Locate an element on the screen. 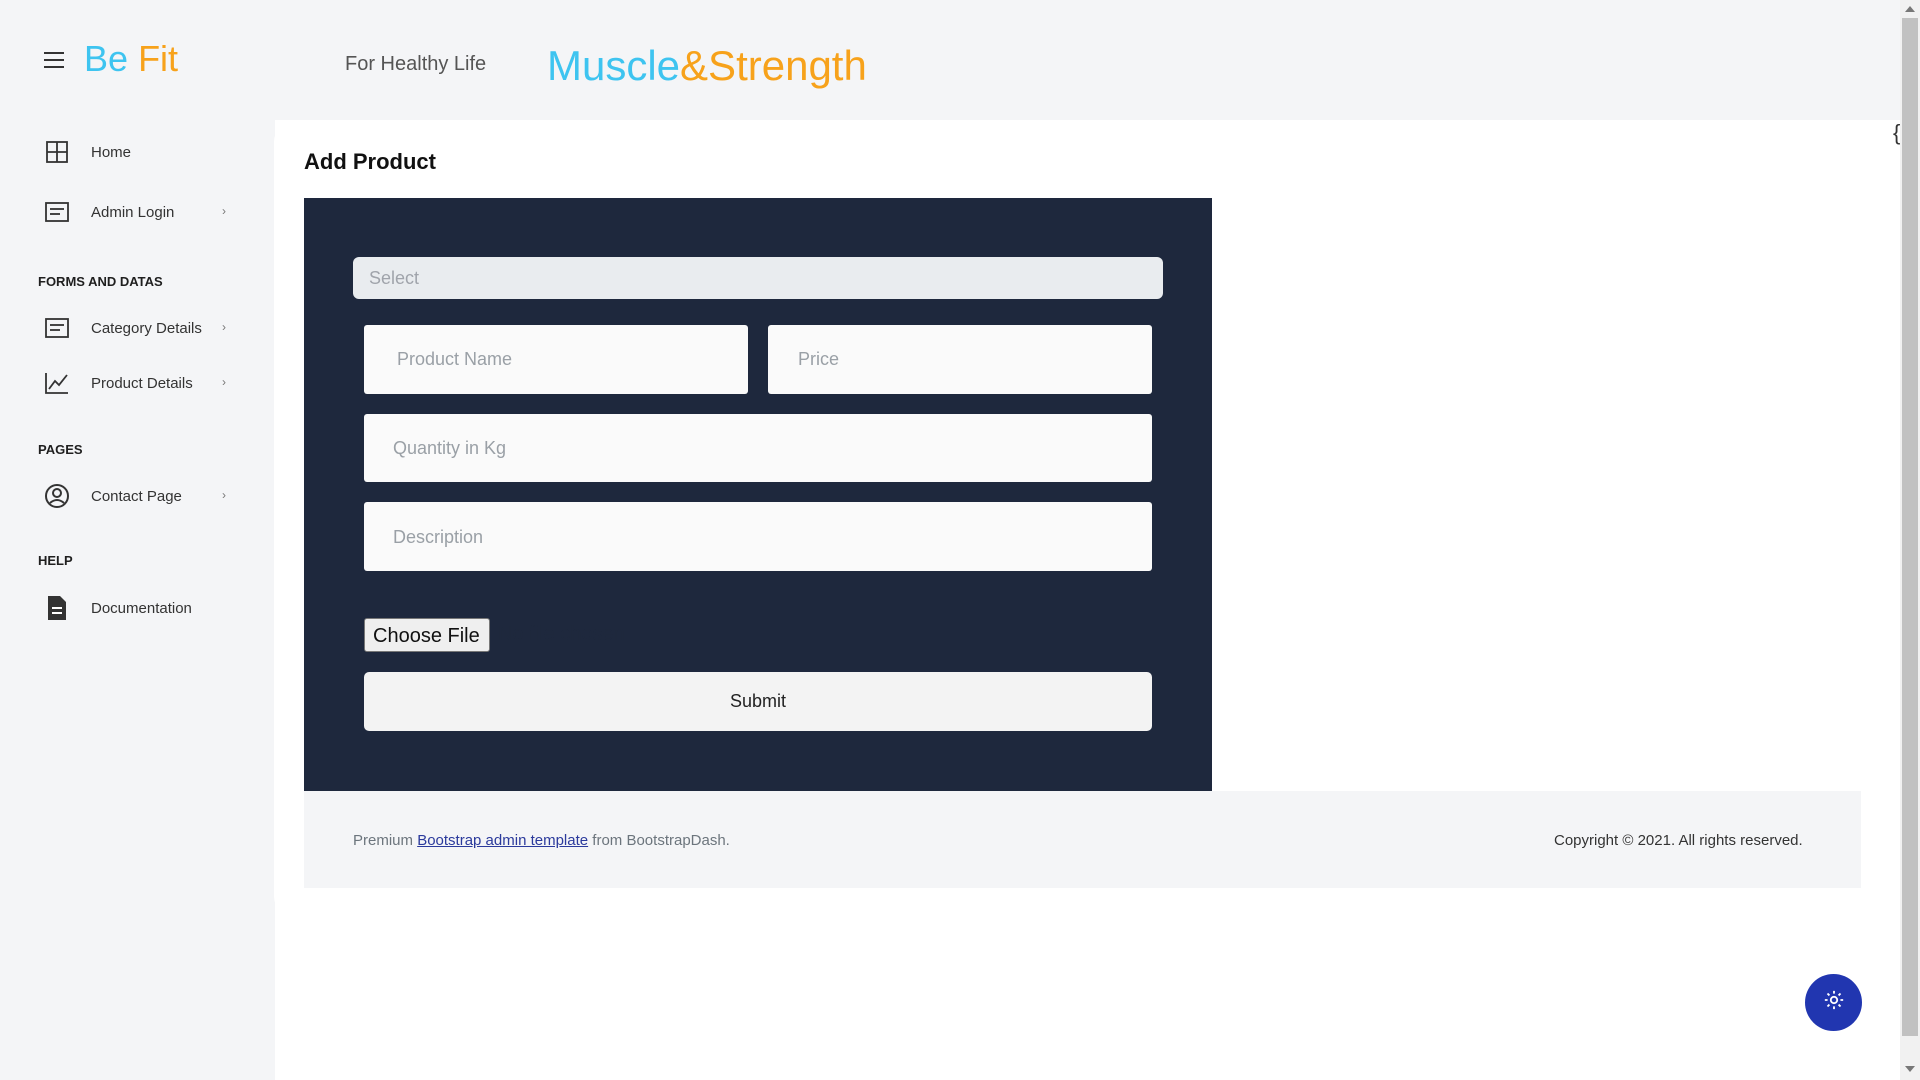  scroll-up-arrow-icon is located at coordinates (1910, 9).